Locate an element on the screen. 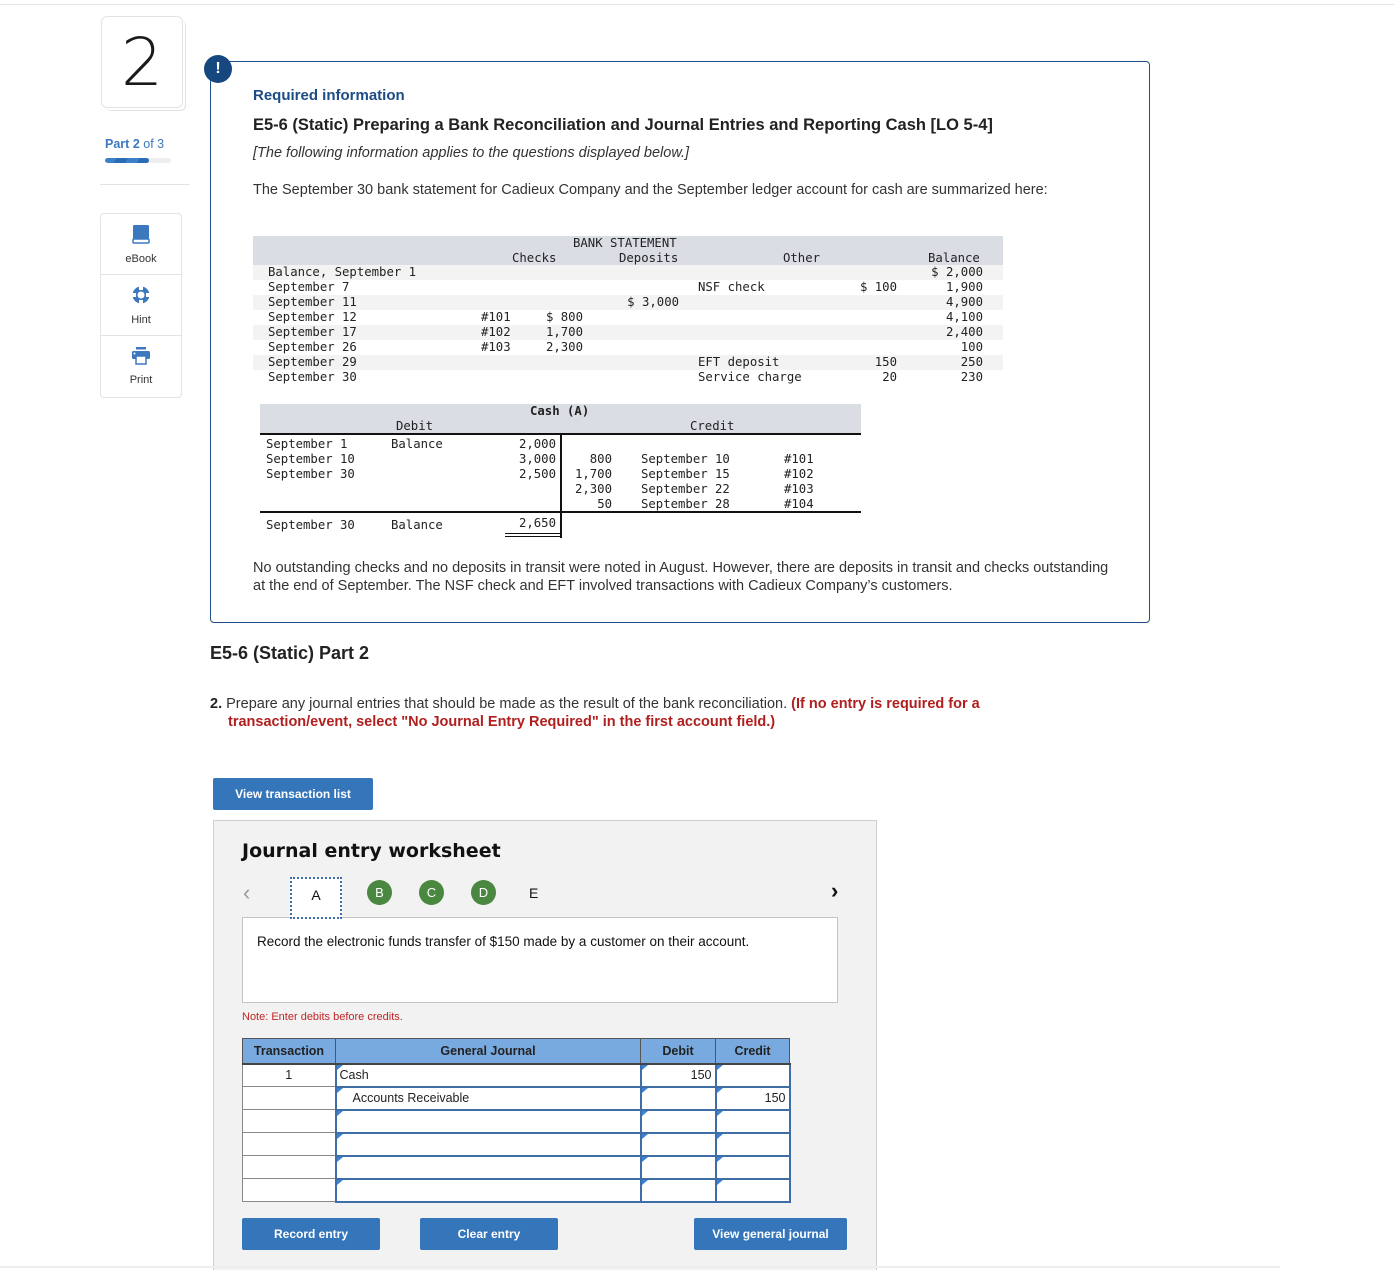 This screenshot has width=1394, height=1274. credit-date: September 22 is located at coordinates (685, 489).